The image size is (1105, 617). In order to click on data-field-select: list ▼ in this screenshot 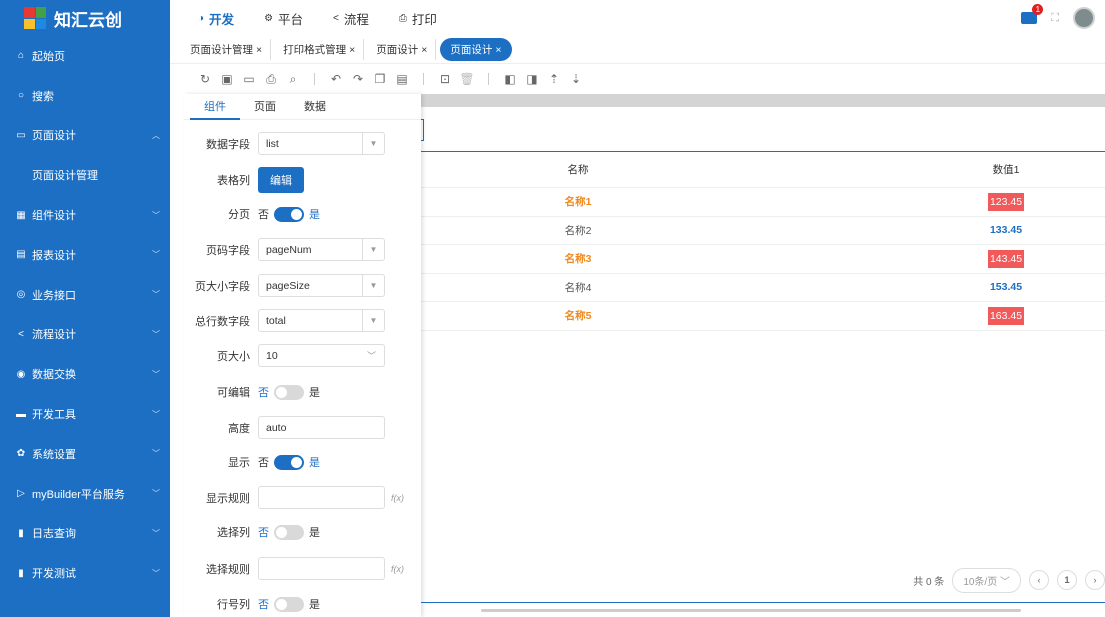, I will do `click(321, 143)`.